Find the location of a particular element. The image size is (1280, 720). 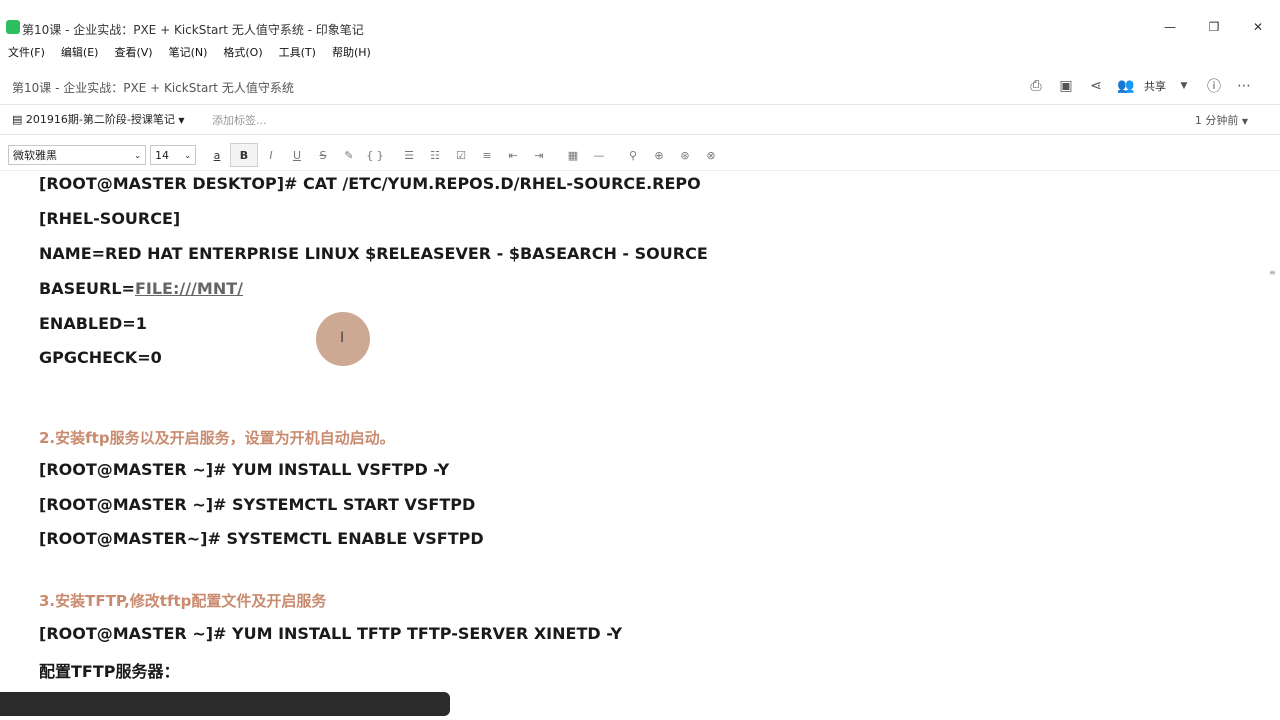

underline-icon: U is located at coordinates (297, 155).